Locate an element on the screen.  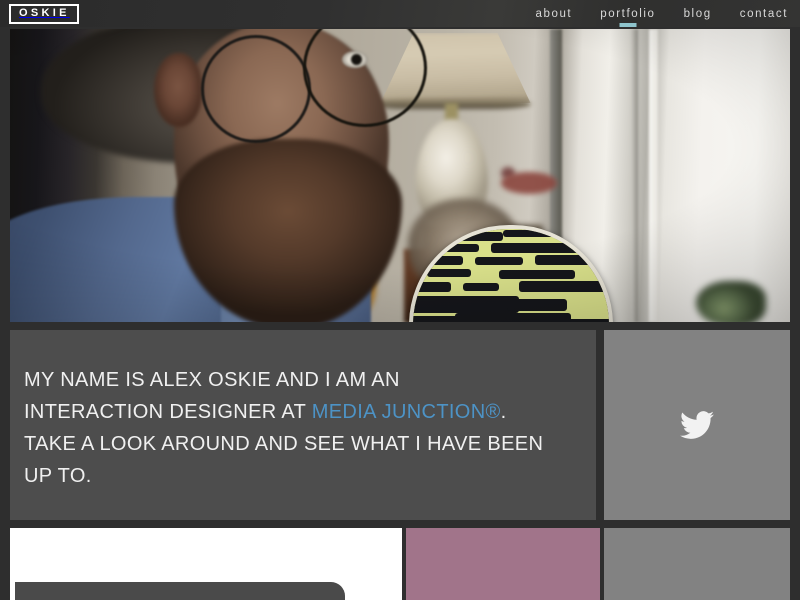
nav-item-blog: blog is located at coordinates (698, 13).